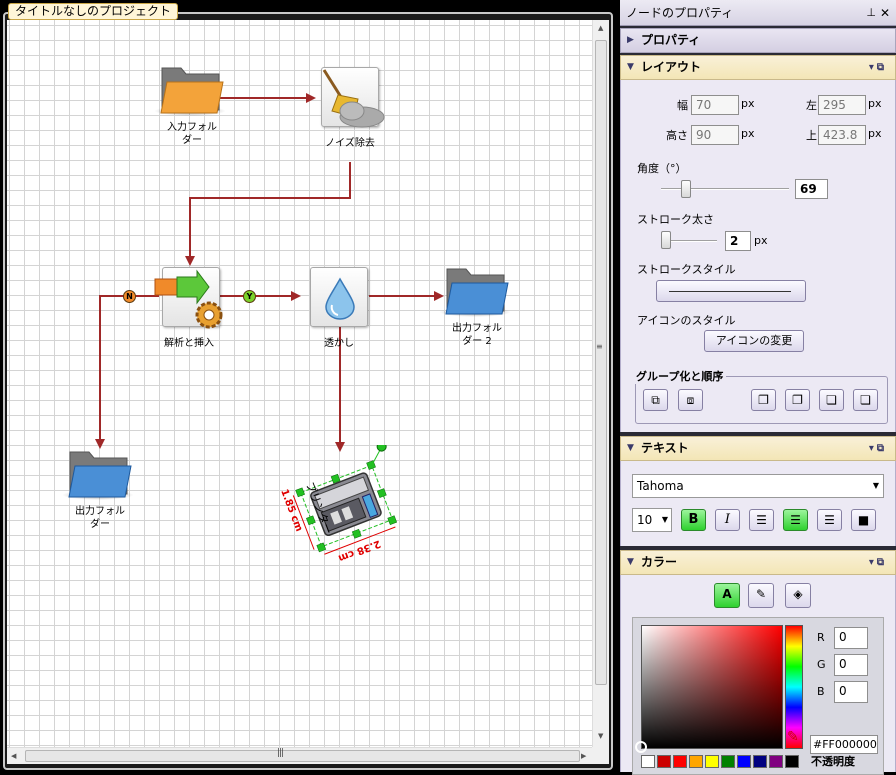  What do you see at coordinates (842, 135) in the screenshot?
I see `top-field: 423.8` at bounding box center [842, 135].